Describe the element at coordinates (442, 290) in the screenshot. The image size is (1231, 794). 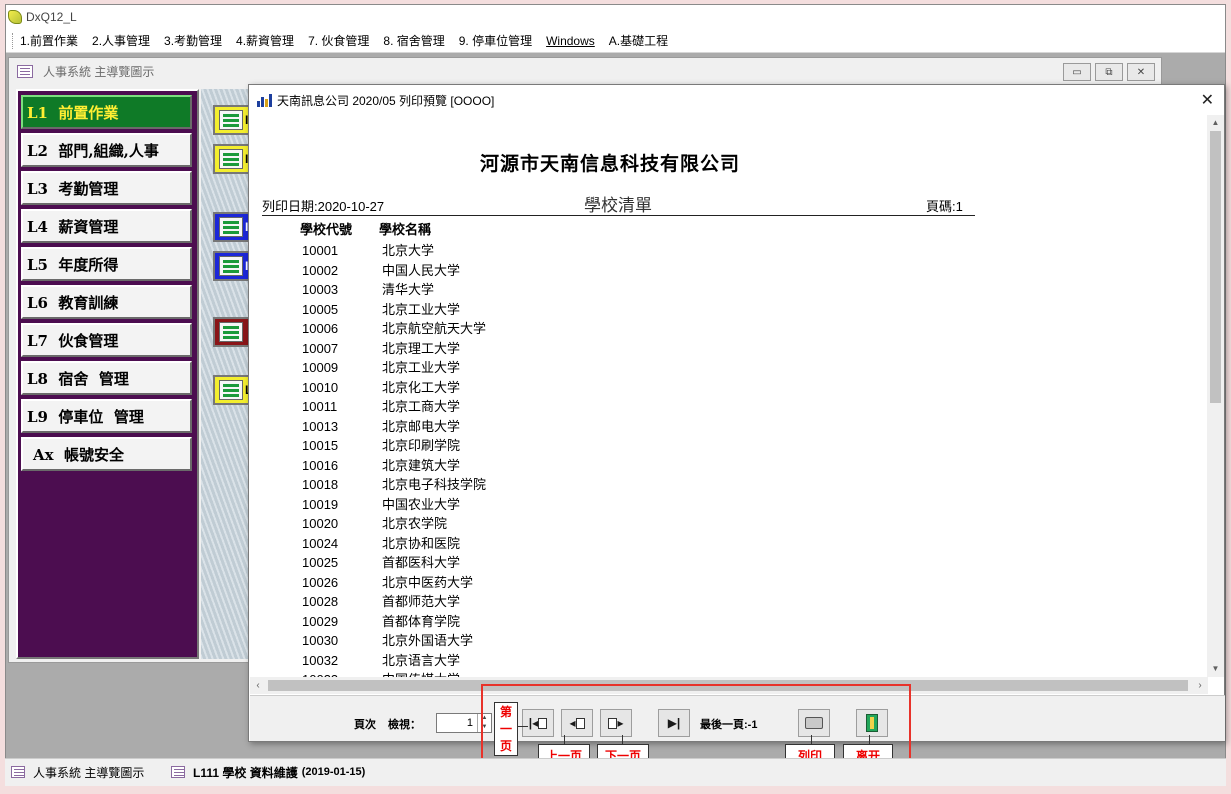
I see `table-row: 10003 清华大学` at that location.